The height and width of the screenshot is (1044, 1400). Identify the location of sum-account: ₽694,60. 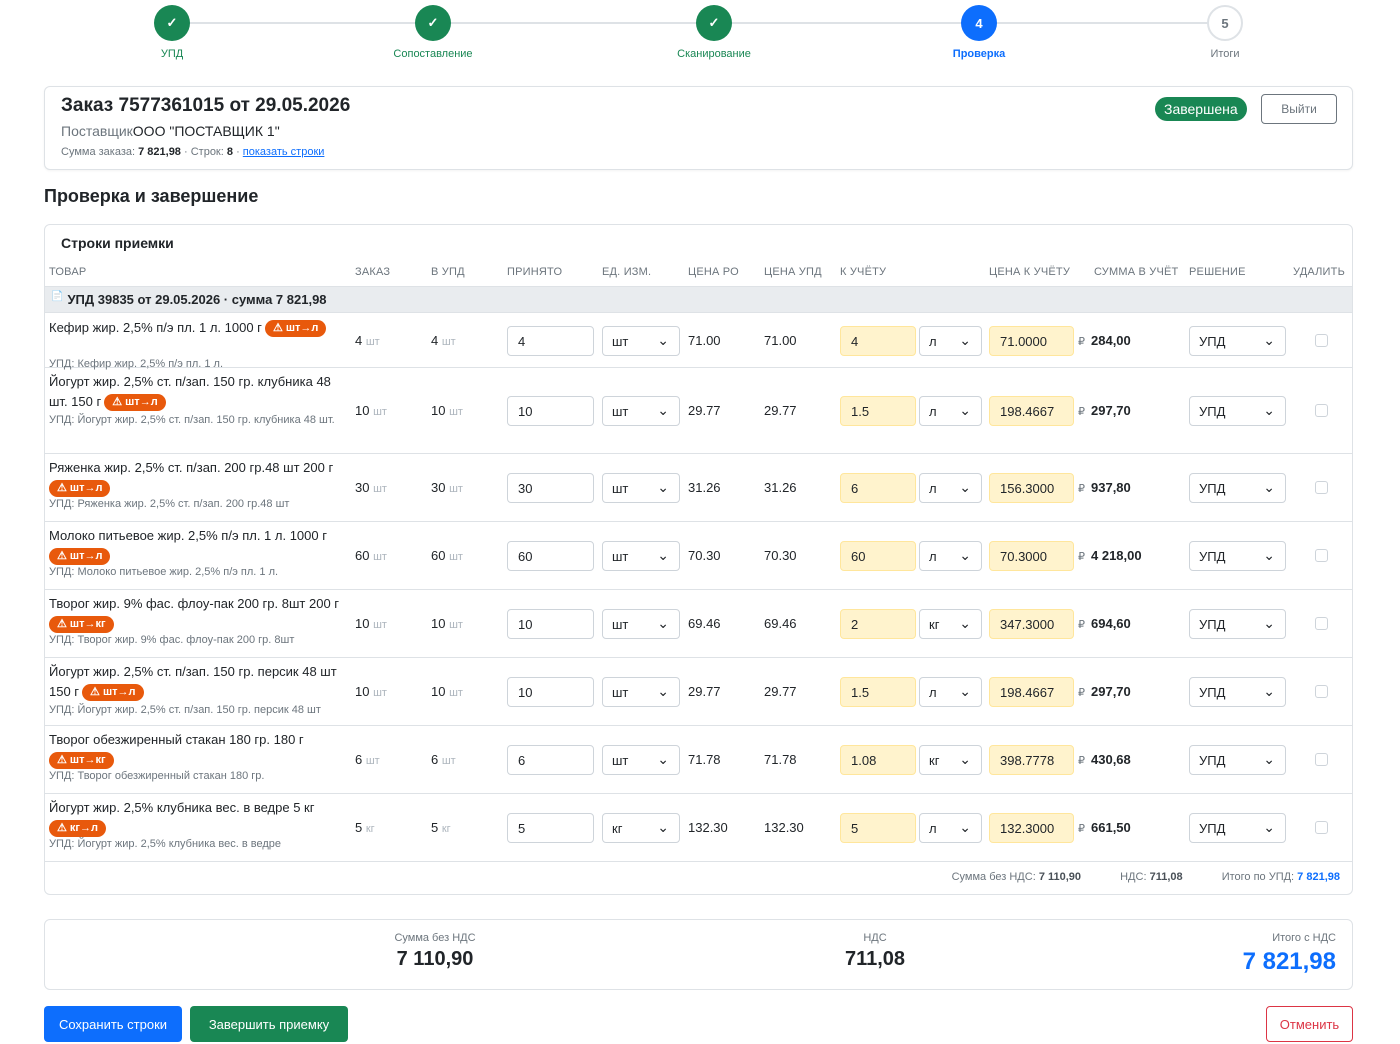
(1104, 623).